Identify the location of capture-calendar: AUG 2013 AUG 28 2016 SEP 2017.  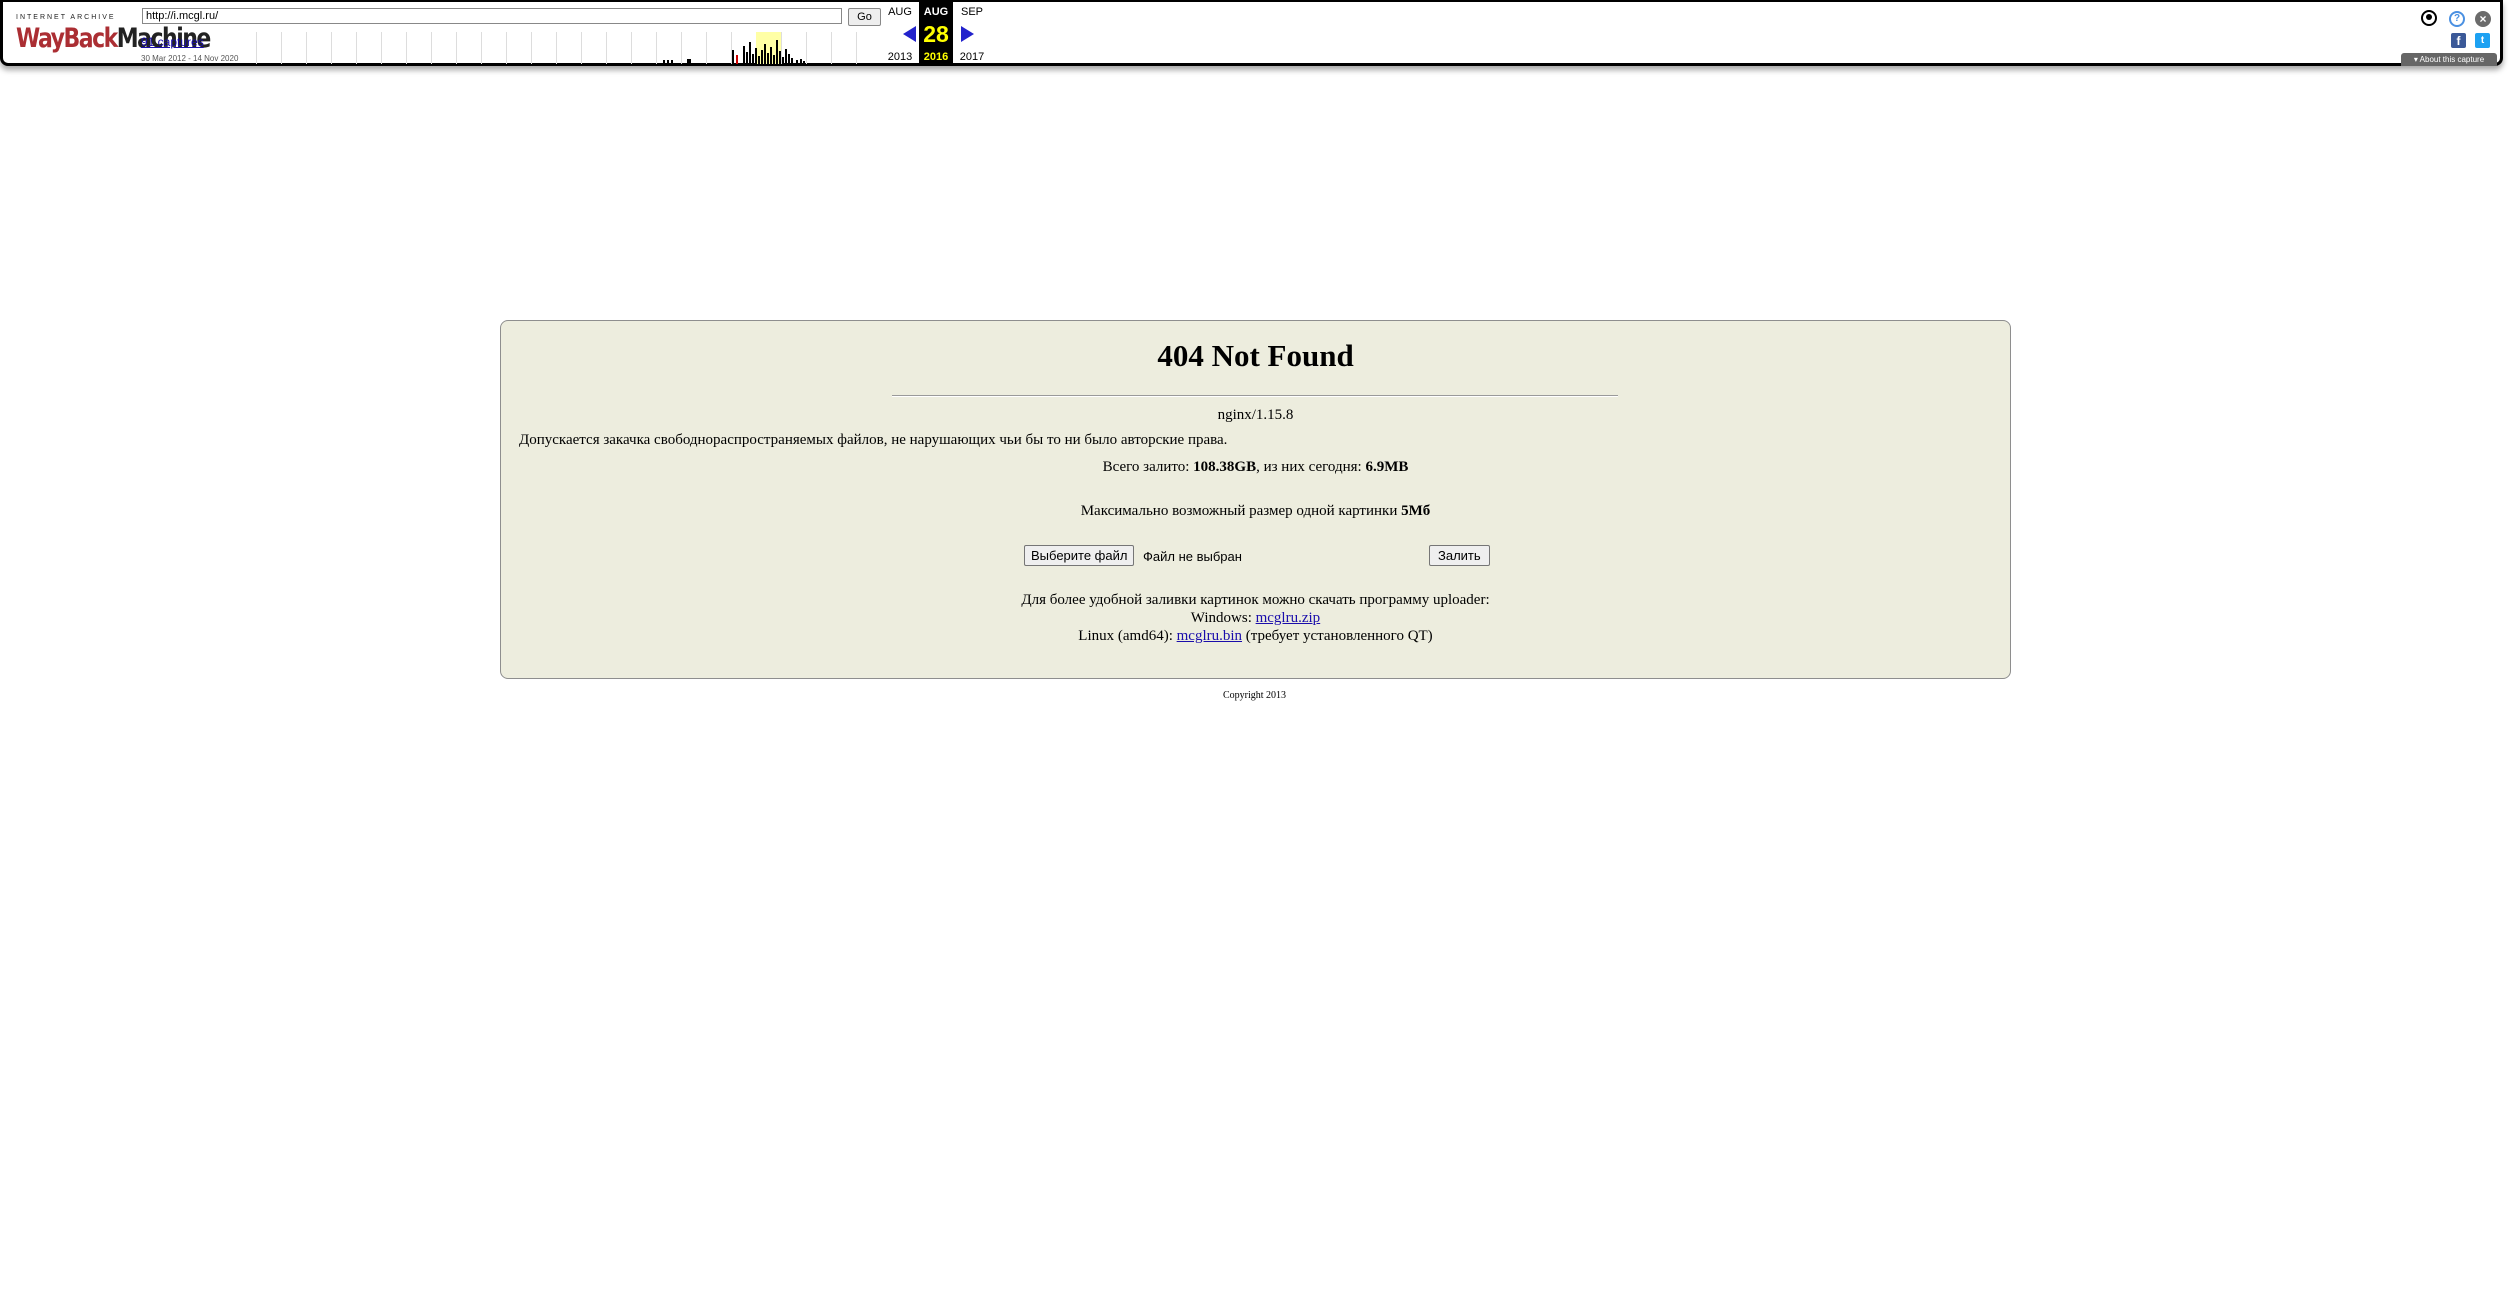
(937, 33).